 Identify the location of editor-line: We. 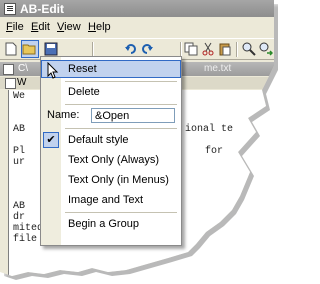
(19, 96).